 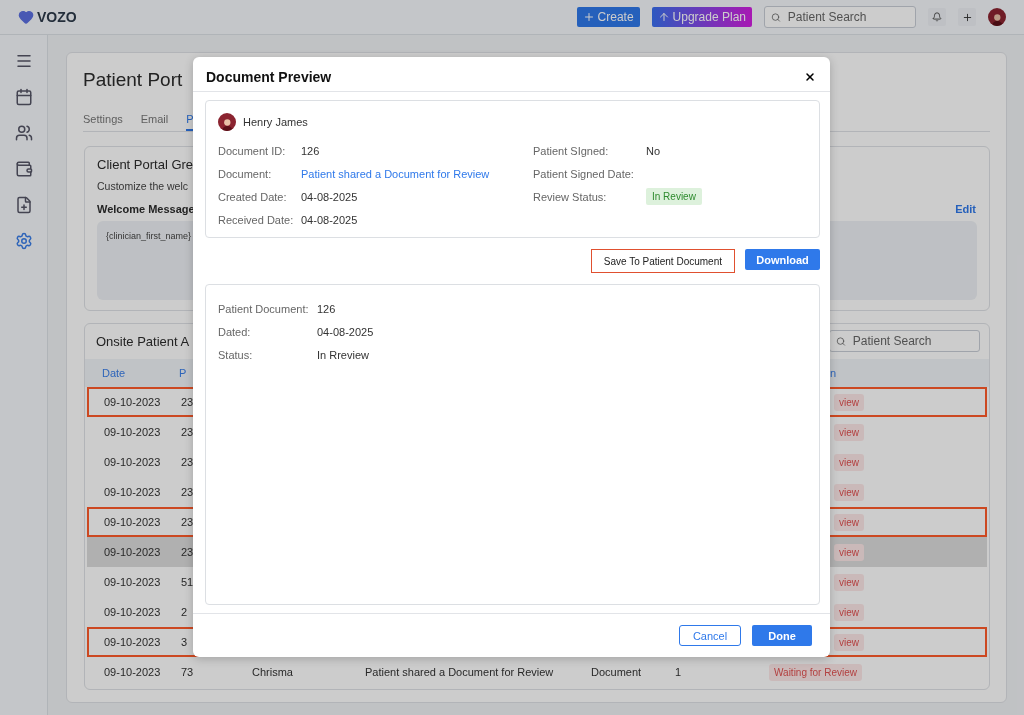 I want to click on save-button: Save To Patient Document, so click(x=662, y=261).